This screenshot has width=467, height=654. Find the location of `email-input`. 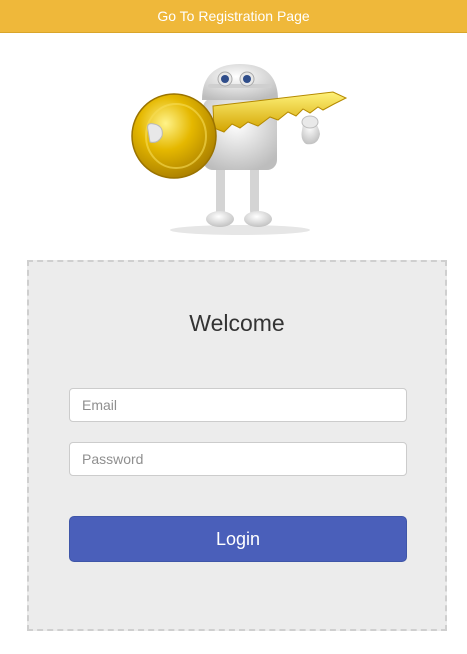

email-input is located at coordinates (238, 405).